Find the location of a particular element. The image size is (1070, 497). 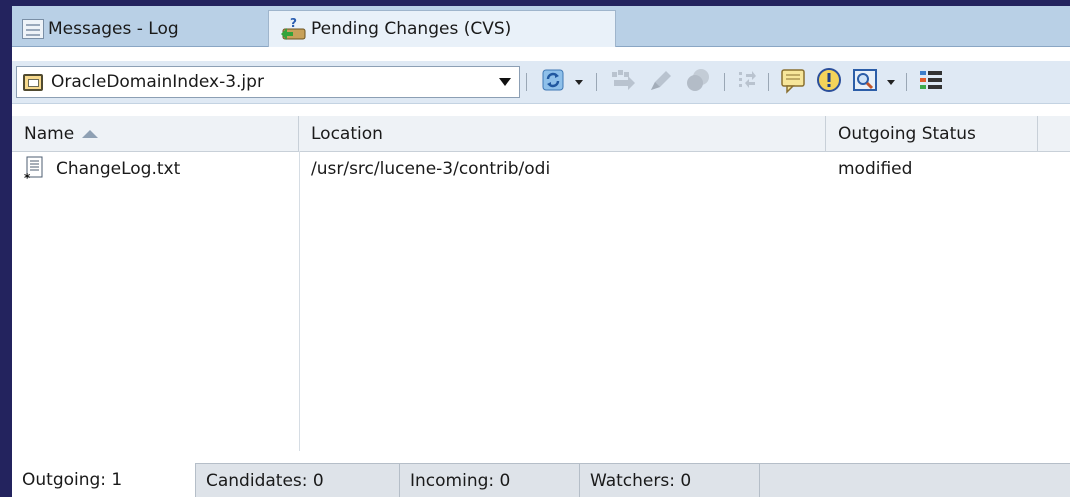

sort-ascending-icon is located at coordinates (90, 133).